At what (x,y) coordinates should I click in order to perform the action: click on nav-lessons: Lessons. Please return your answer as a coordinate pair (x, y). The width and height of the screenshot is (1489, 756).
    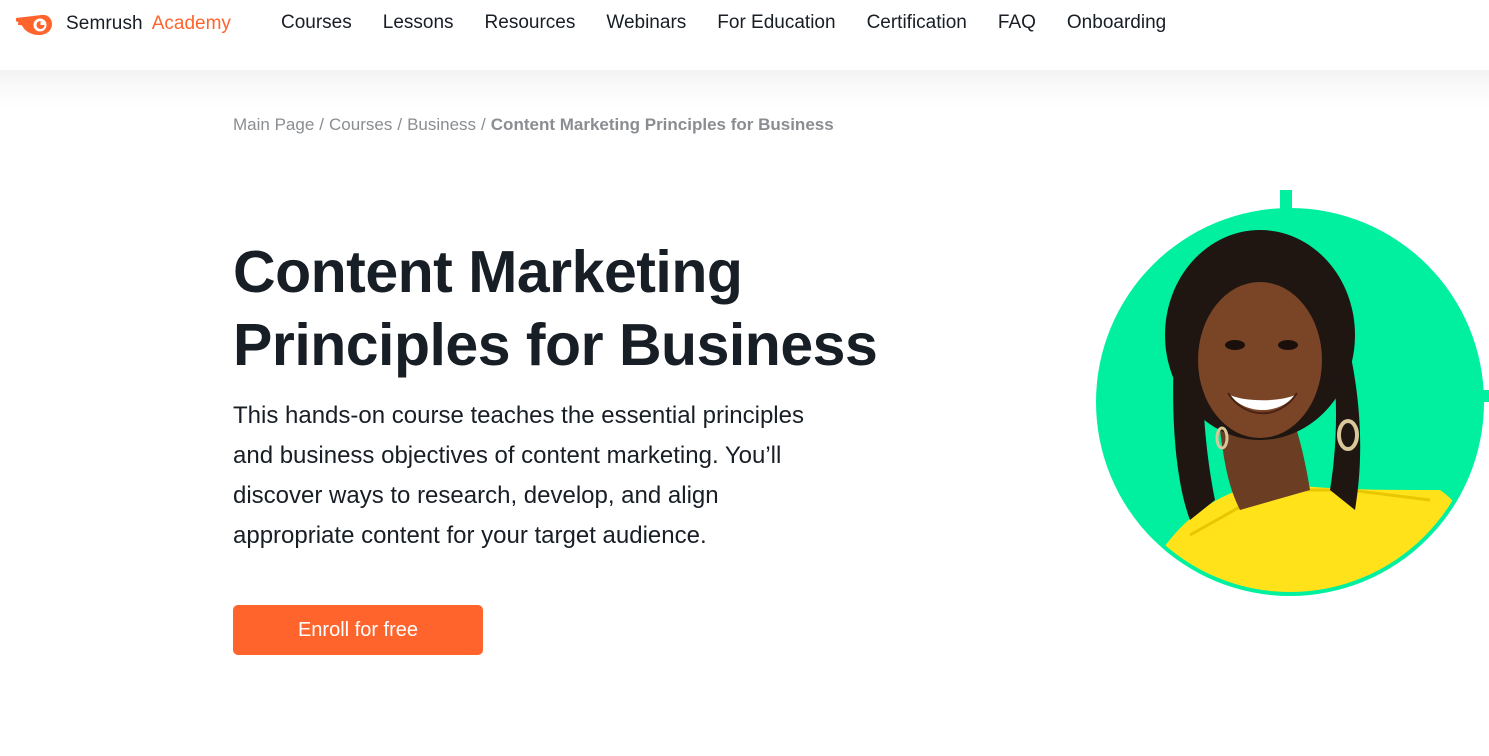
    Looking at the image, I should click on (418, 23).